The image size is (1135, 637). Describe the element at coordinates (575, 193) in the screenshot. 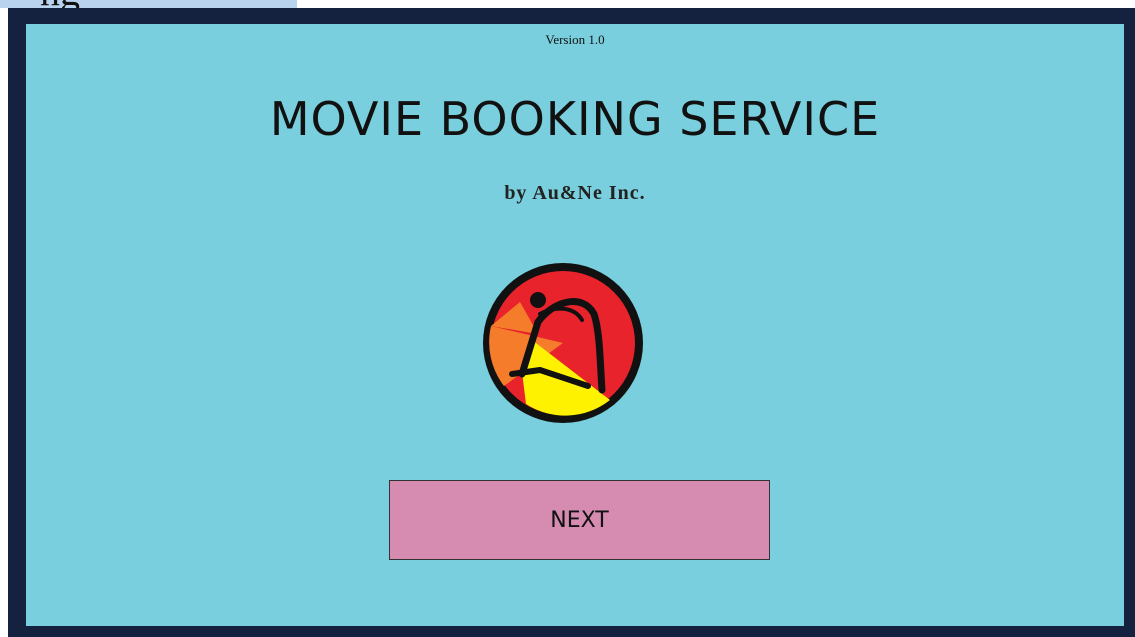

I see `company-byline: by Au&Ne Inc.` at that location.